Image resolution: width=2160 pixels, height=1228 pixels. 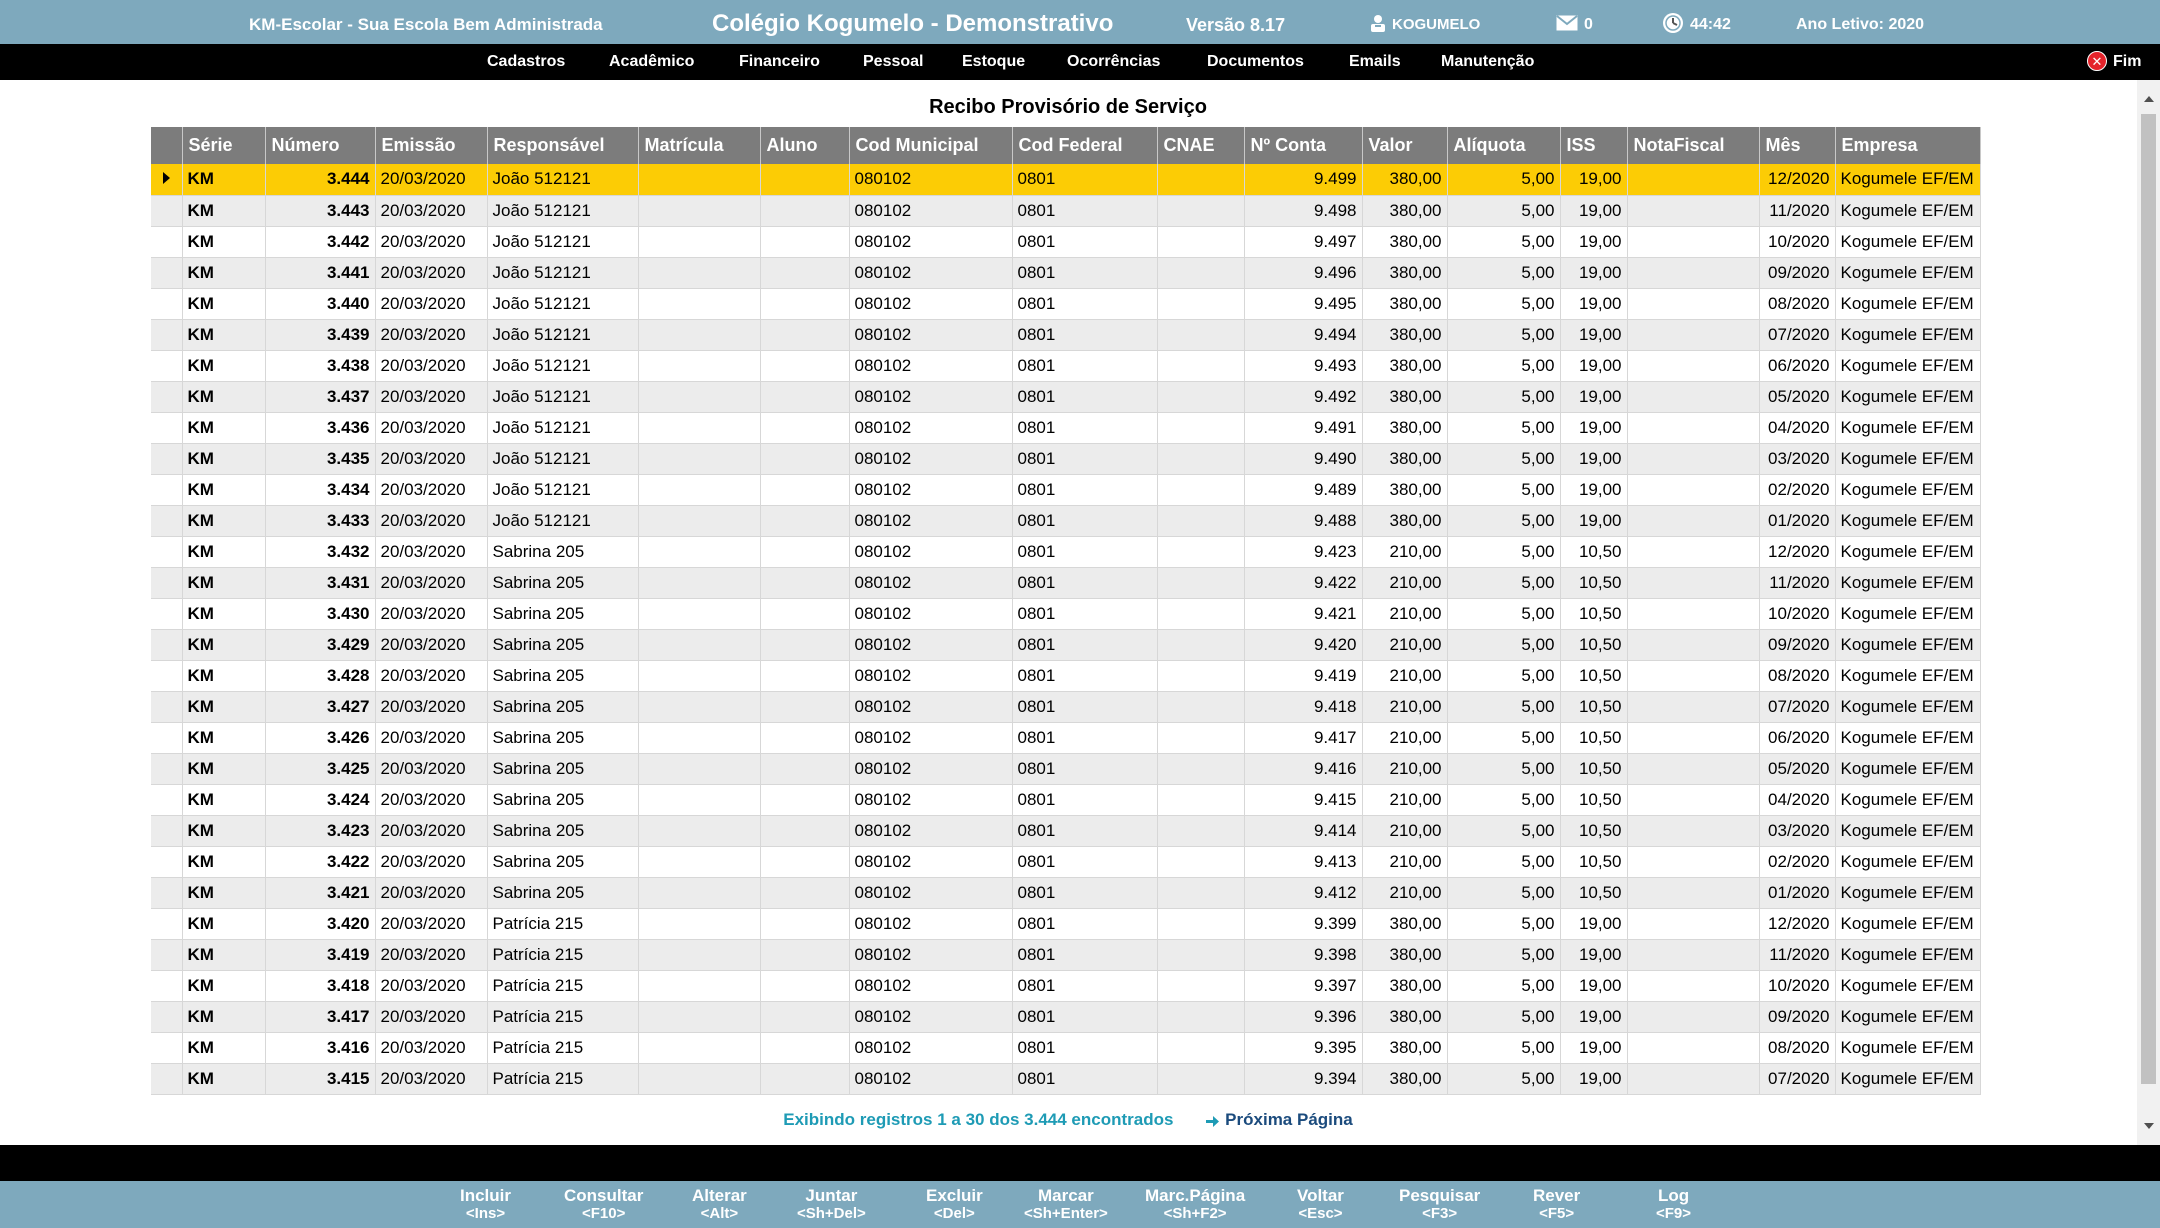 What do you see at coordinates (563, 273) in the screenshot?
I see `cell-responsavel: João 512121` at bounding box center [563, 273].